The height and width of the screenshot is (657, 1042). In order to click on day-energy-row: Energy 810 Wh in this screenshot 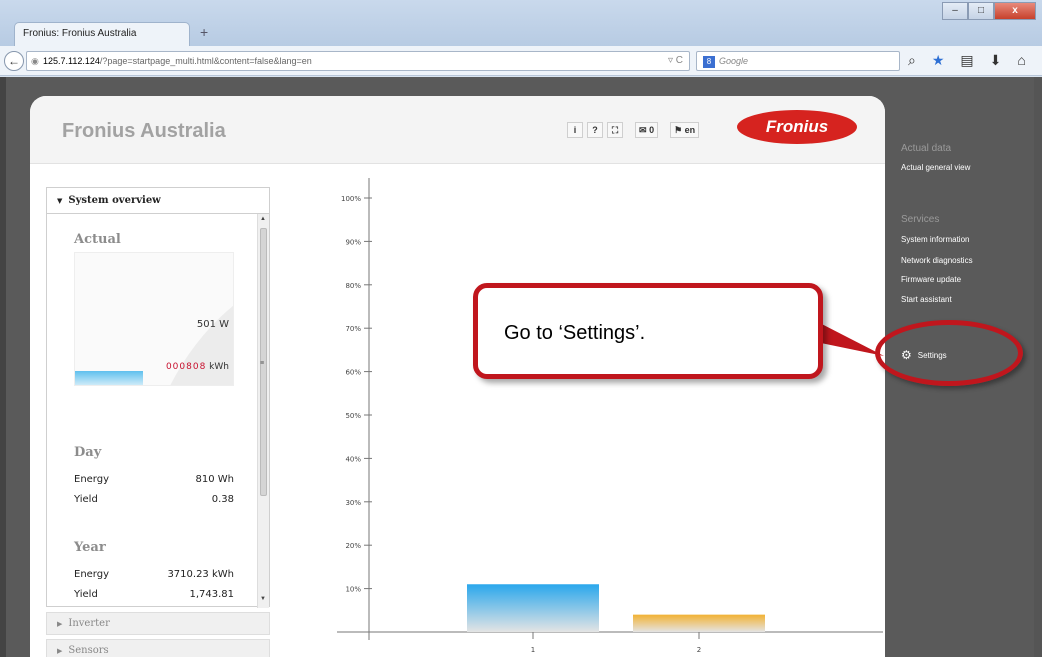, I will do `click(154, 479)`.